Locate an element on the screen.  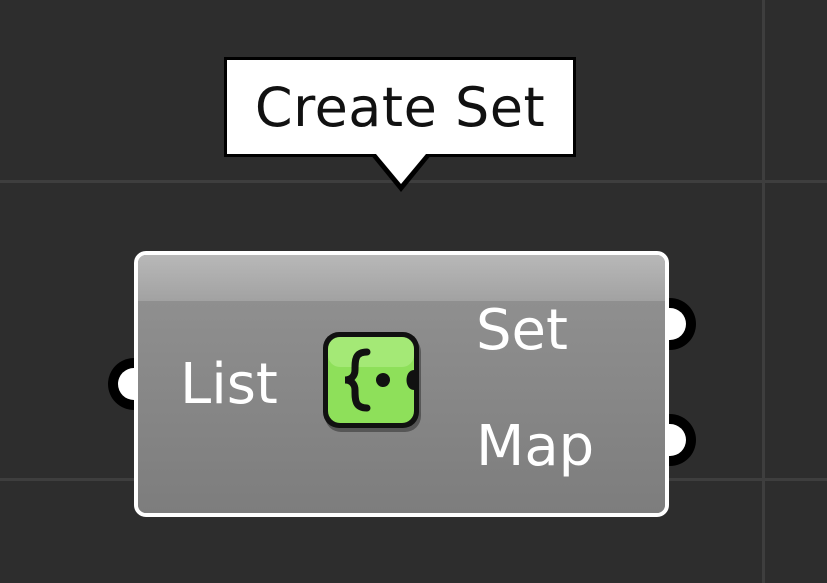
canvas-grid-line is located at coordinates (763, 291).